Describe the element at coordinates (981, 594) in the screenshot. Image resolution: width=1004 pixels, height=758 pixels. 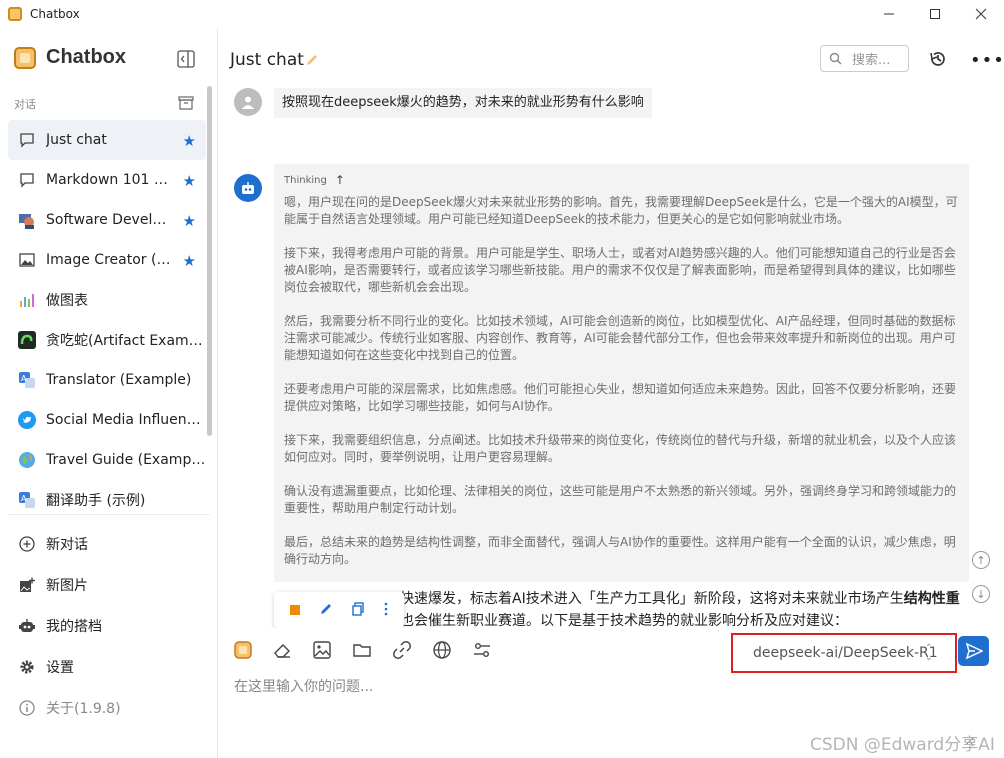
I see `scroll-down-icon: ↓` at that location.